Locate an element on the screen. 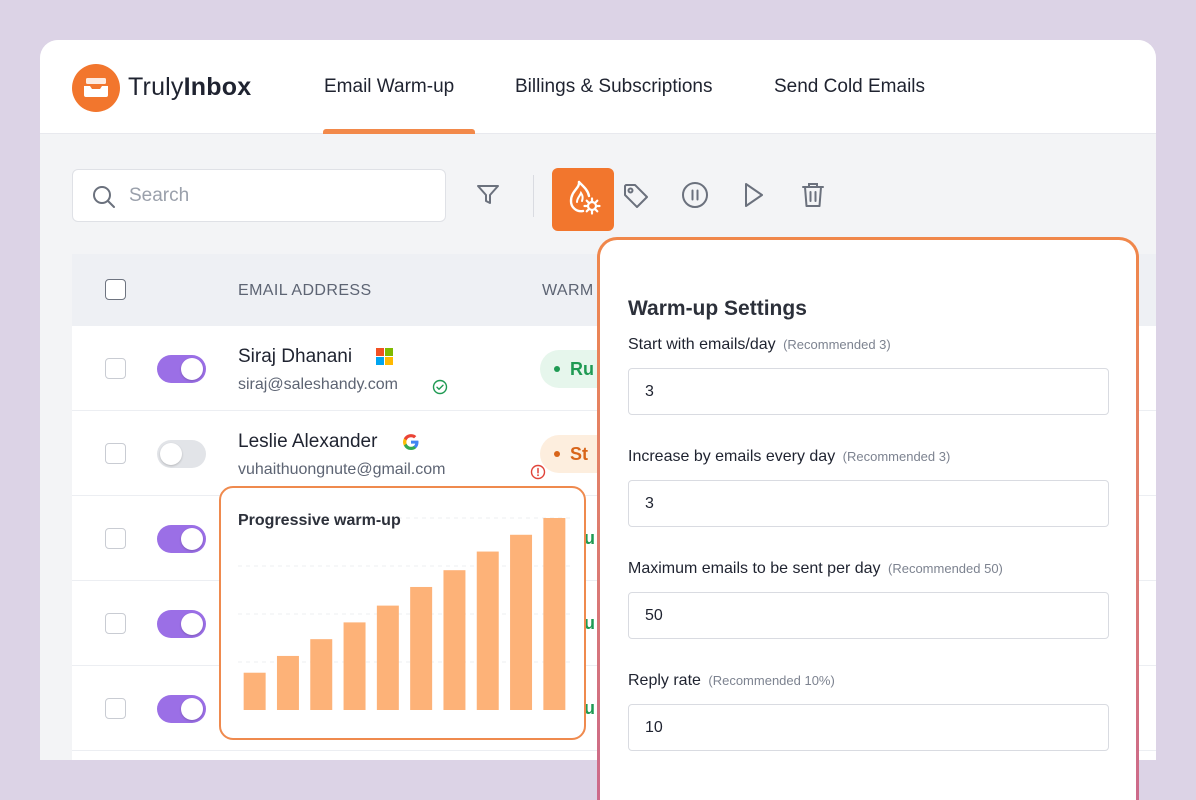 Image resolution: width=1196 pixels, height=800 pixels. tab-billings-subscriptions: Billings & Subscriptions is located at coordinates (613, 87).